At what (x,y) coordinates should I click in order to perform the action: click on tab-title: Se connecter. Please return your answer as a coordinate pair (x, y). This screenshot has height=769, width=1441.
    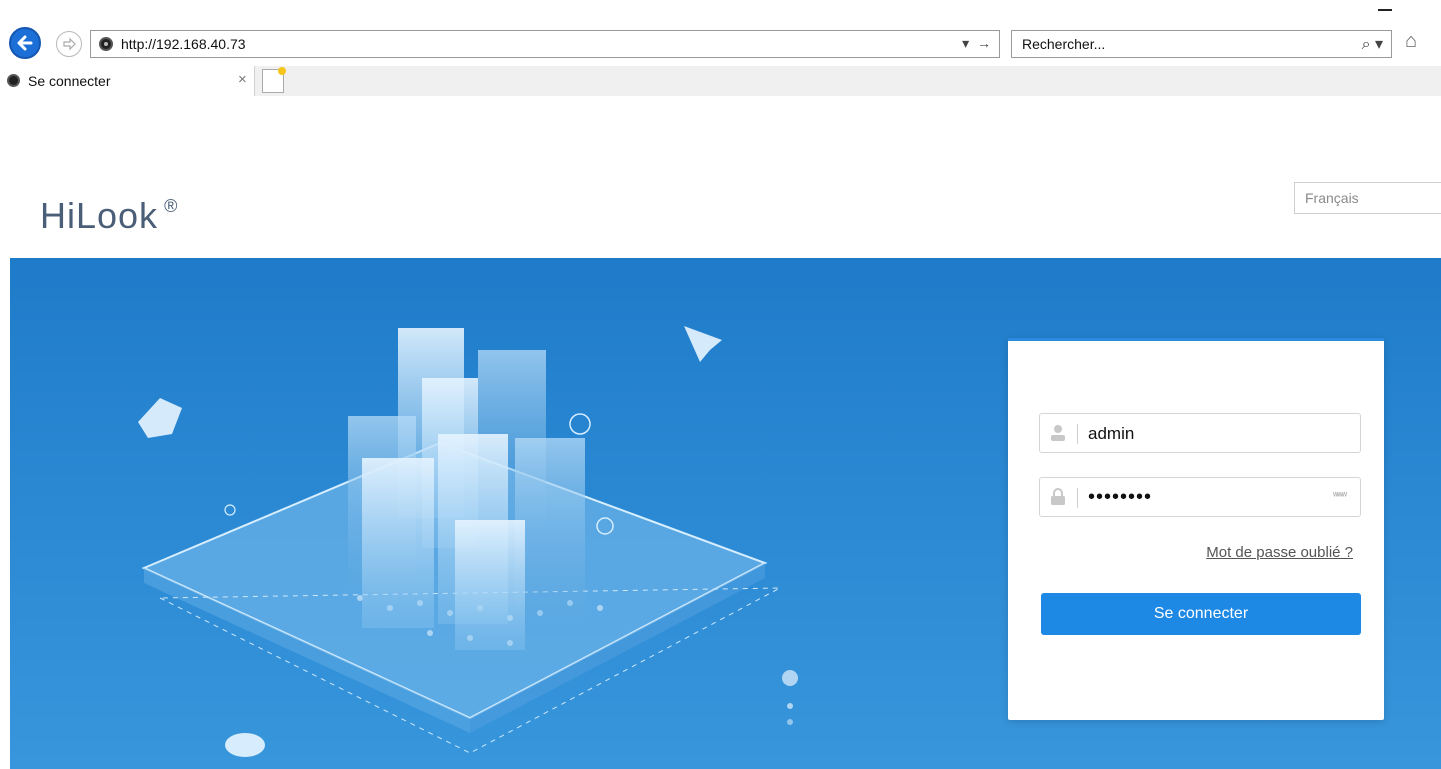
    Looking at the image, I should click on (69, 81).